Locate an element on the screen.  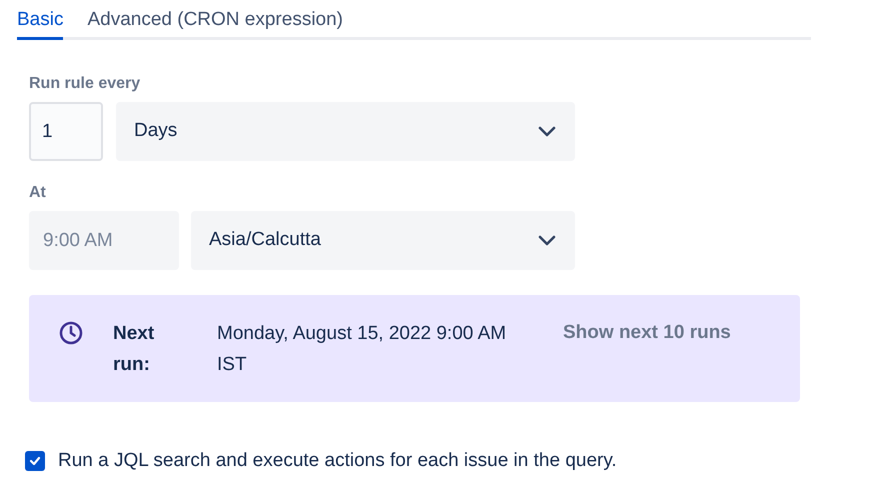
tab: Basic is located at coordinates (40, 20).